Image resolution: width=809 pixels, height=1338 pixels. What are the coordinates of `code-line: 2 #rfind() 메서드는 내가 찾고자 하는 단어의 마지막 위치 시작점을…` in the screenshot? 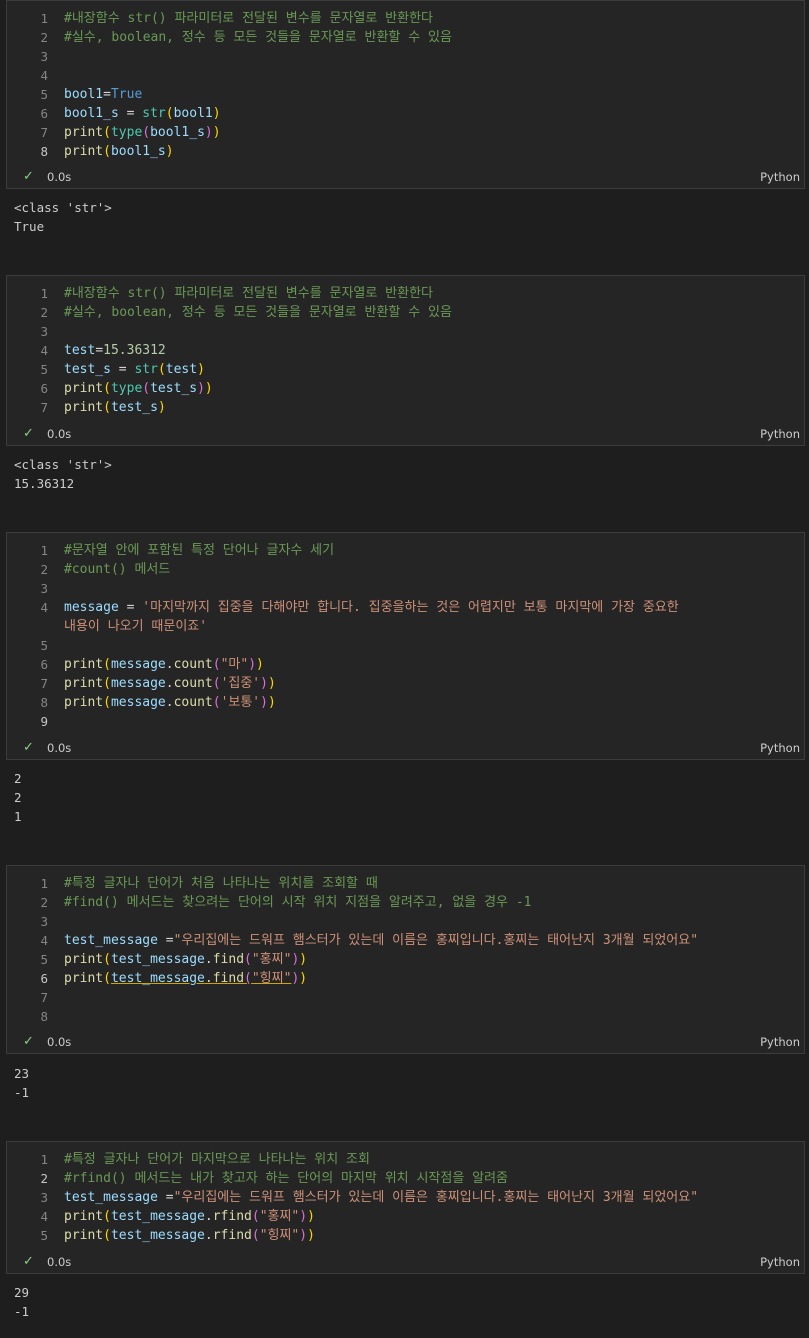 It's located at (405, 1178).